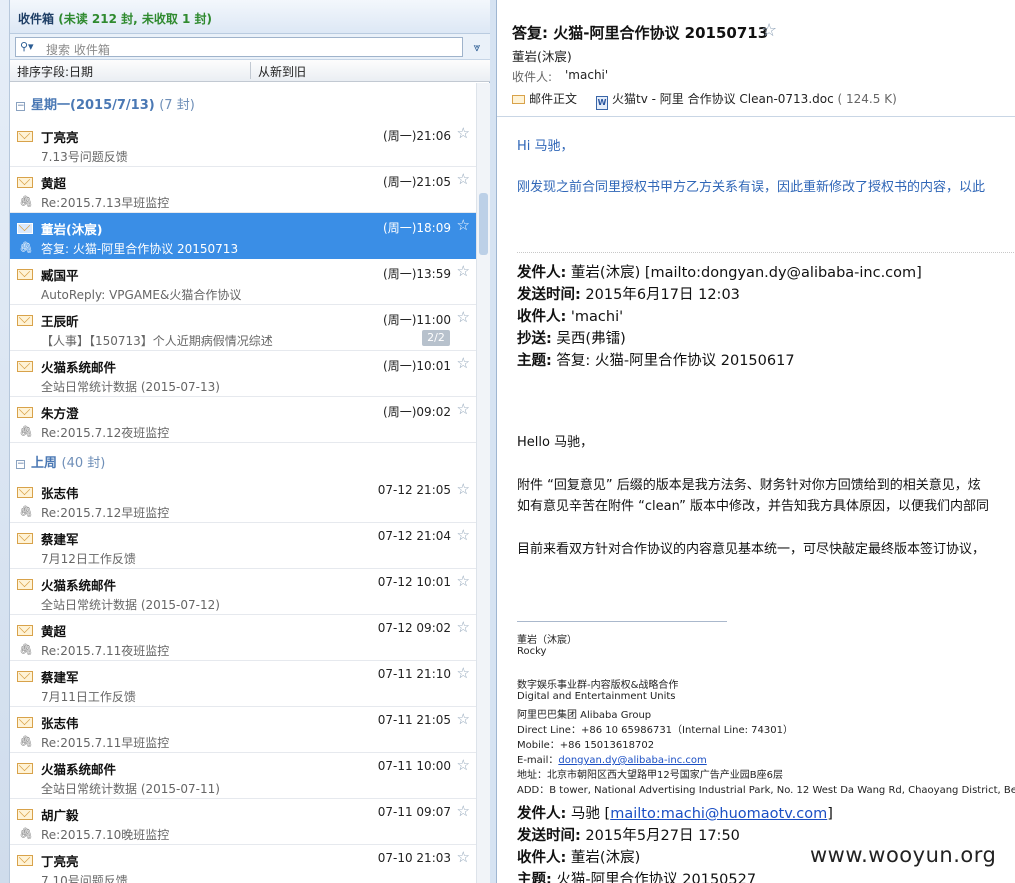  What do you see at coordinates (532, 651) in the screenshot?
I see `signature-line: Rocky` at bounding box center [532, 651].